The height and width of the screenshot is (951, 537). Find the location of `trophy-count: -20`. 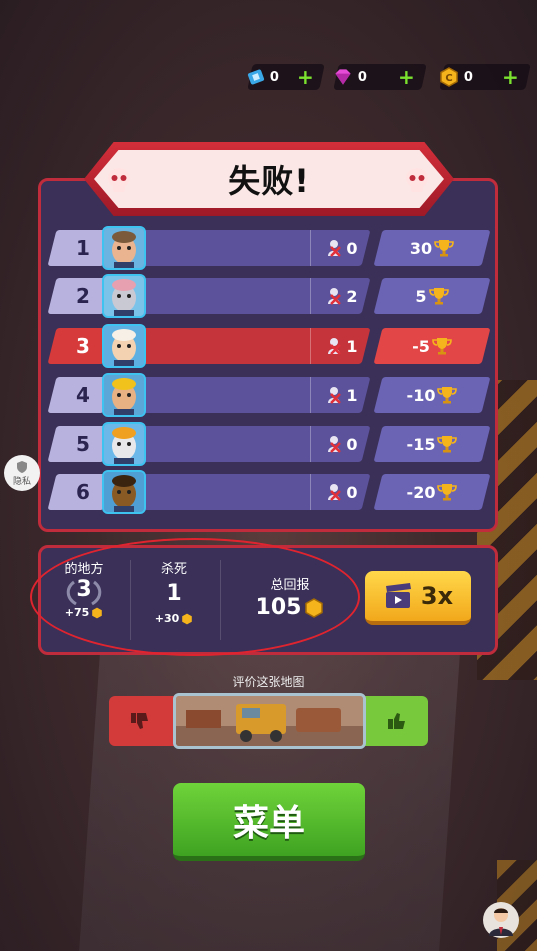

trophy-count: -20 is located at coordinates (421, 492).